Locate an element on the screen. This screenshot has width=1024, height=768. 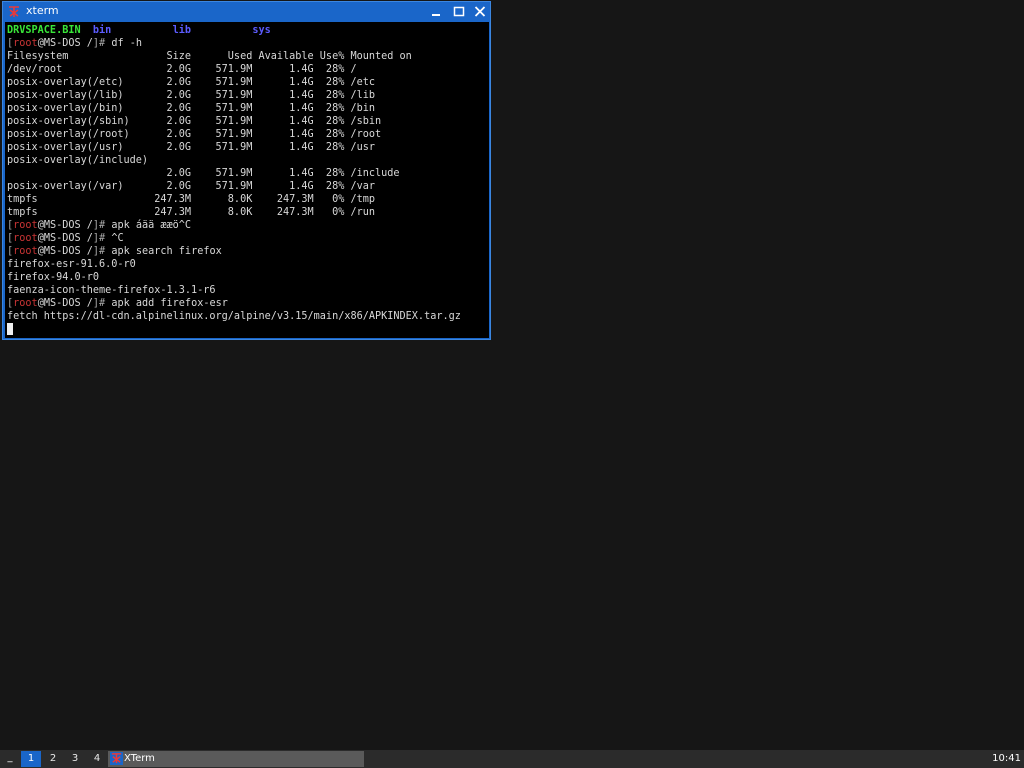
taskbar-task-xterm: XTerm is located at coordinates (236, 759).